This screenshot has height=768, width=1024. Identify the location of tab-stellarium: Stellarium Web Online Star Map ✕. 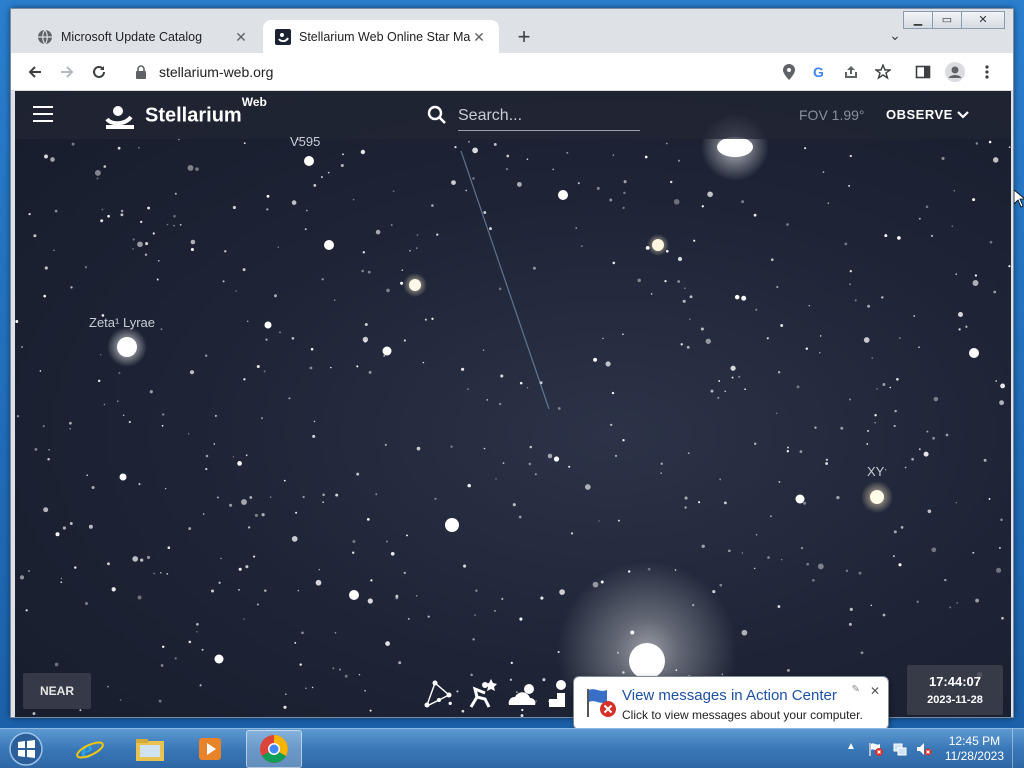
(381, 36).